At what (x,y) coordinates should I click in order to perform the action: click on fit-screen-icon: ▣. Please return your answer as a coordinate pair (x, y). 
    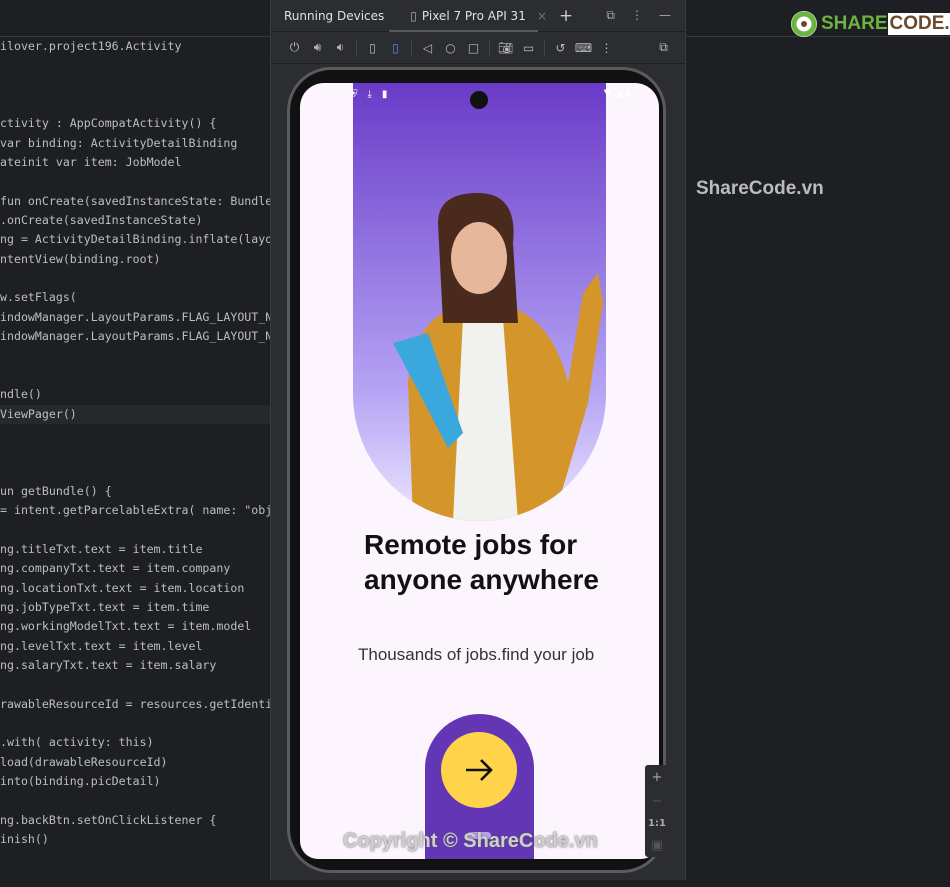
    Looking at the image, I should click on (657, 845).